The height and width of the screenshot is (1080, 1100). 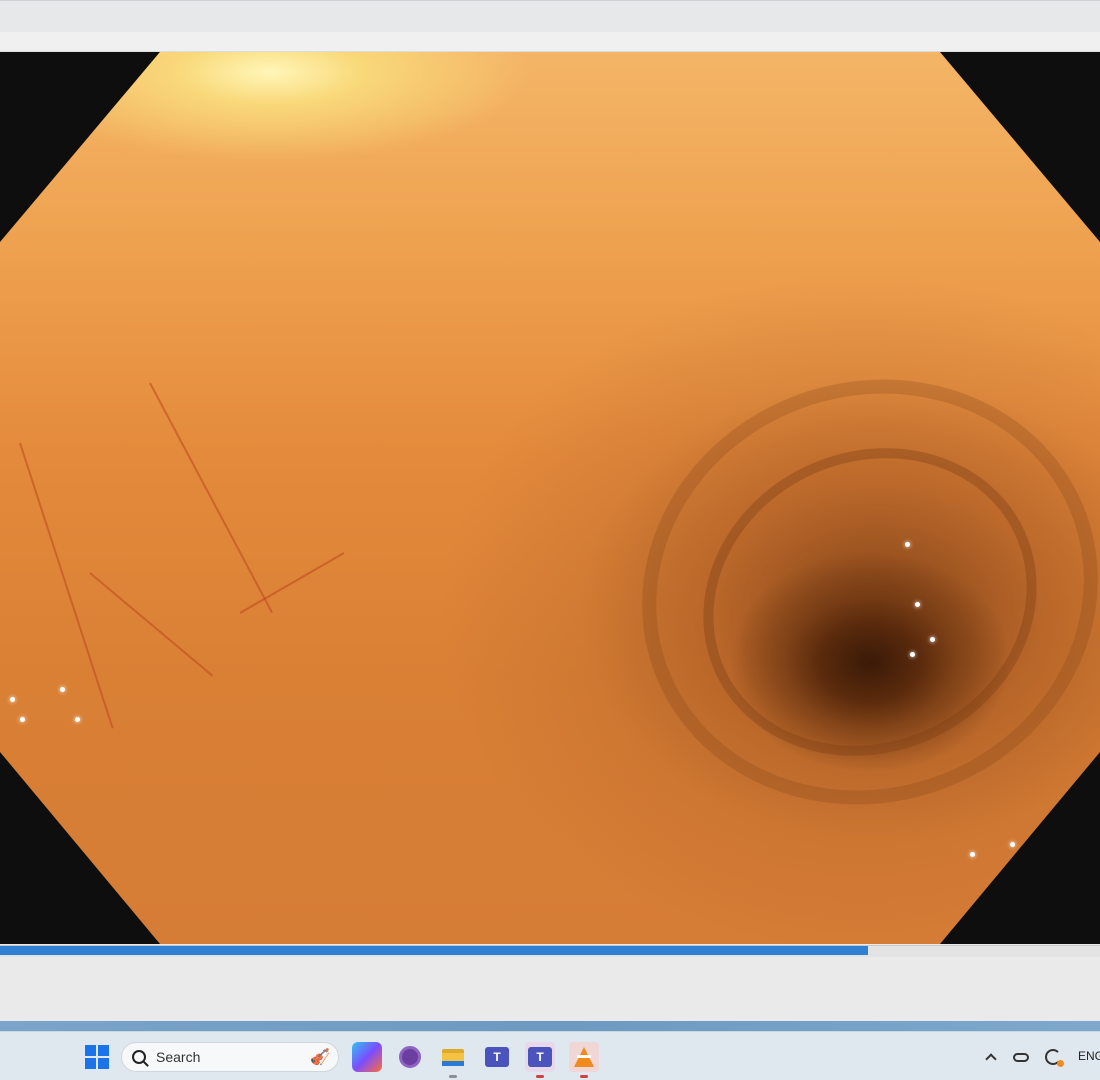 What do you see at coordinates (991, 1057) in the screenshot?
I see `show-hidden-icons-chevron-icon` at bounding box center [991, 1057].